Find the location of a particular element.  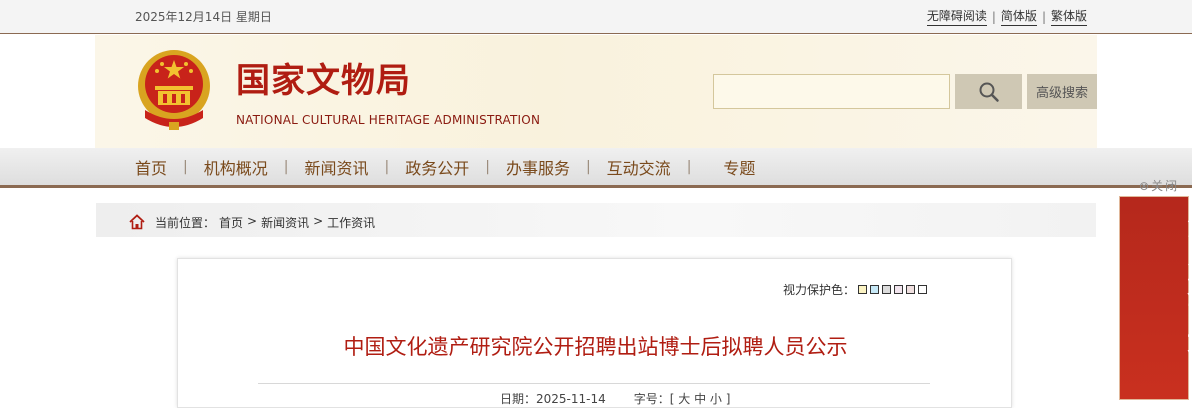

search-button is located at coordinates (988, 91).